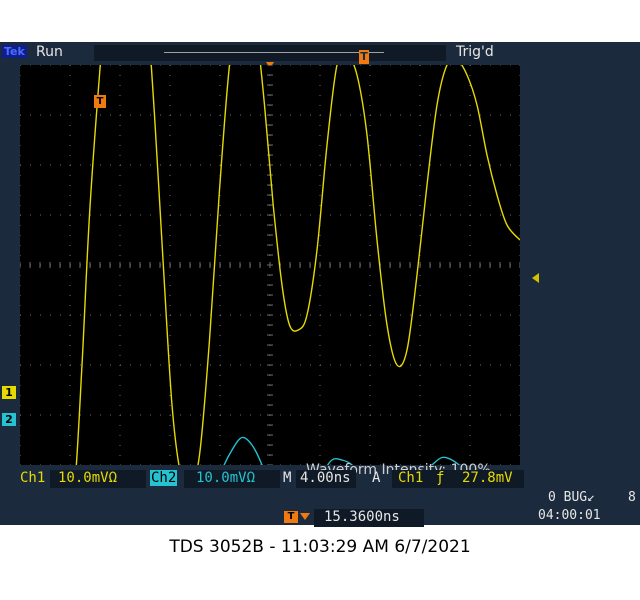  I want to click on trigger-position-icon: T, so click(364, 57).